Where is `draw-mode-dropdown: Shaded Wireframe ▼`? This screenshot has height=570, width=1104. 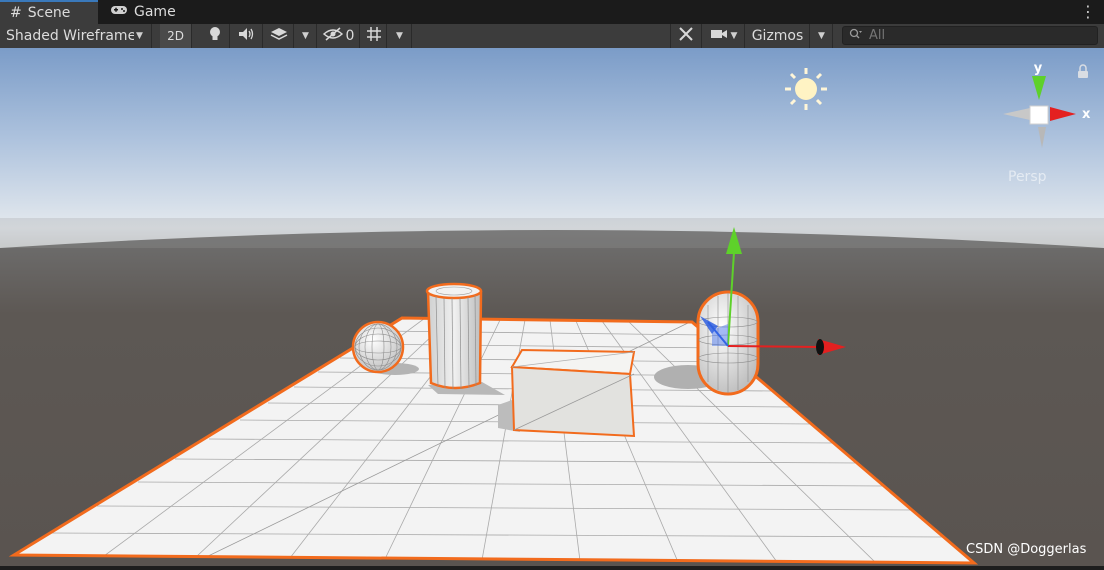 draw-mode-dropdown: Shaded Wireframe ▼ is located at coordinates (76, 36).